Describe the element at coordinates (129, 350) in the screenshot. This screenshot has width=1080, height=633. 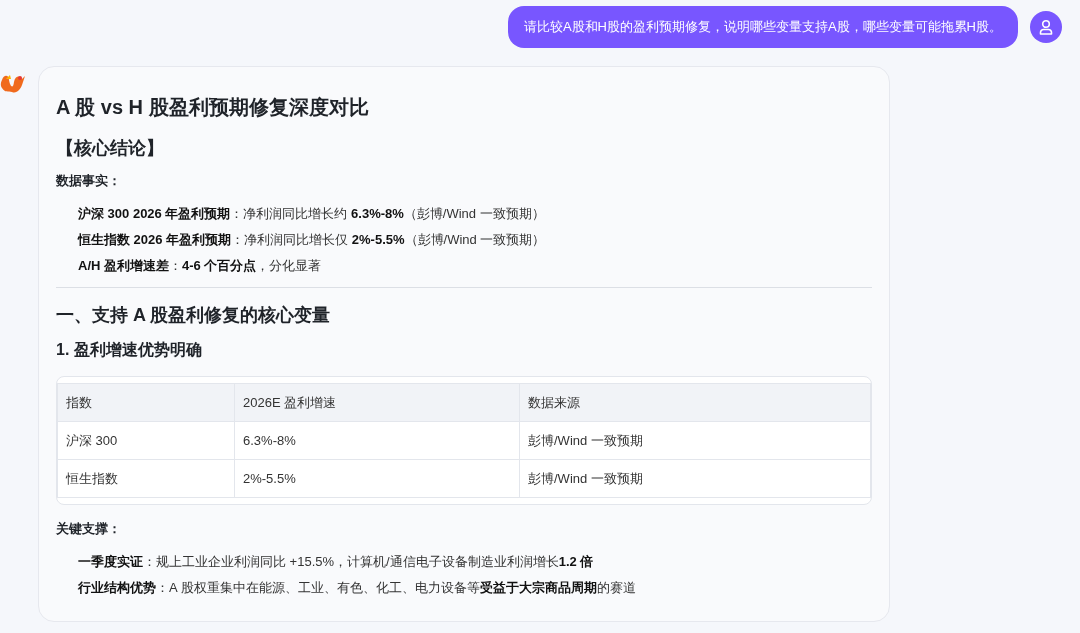
I see `subsection-heading: 1. 盈利增速优势明确` at that location.